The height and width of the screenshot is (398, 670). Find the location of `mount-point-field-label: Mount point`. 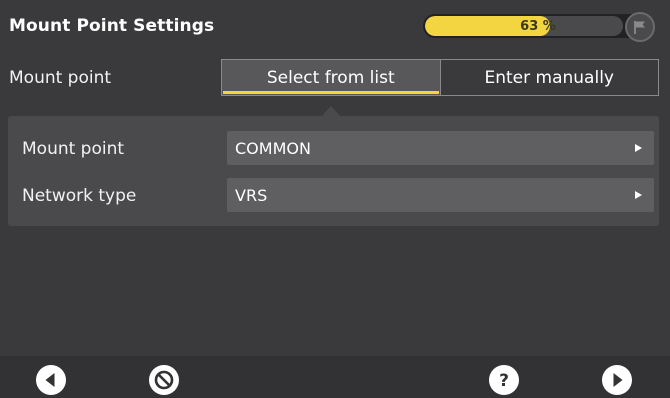

mount-point-field-label: Mount point is located at coordinates (73, 149).